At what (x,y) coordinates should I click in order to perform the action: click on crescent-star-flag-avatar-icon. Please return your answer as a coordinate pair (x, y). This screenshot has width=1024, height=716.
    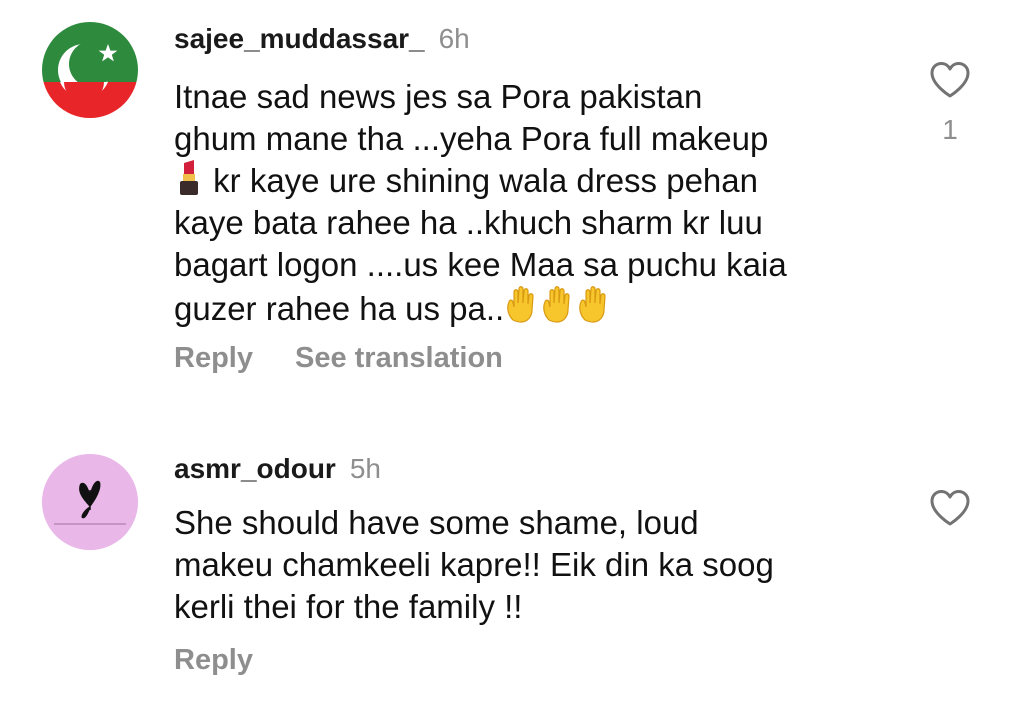
    Looking at the image, I should click on (90, 70).